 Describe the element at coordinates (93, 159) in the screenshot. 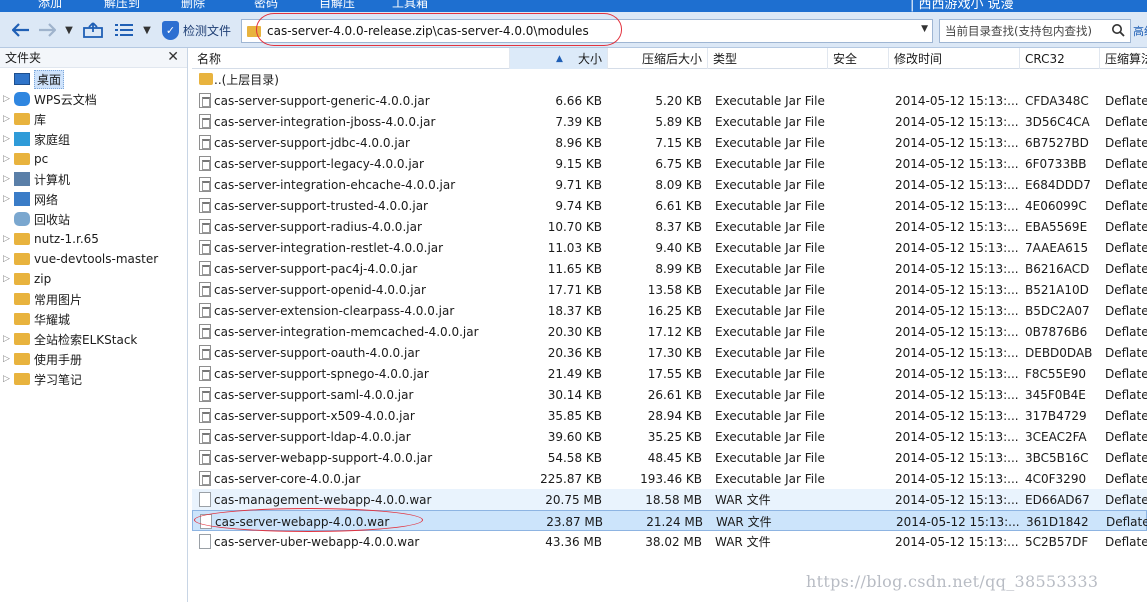

I see `tree-item: ▷ pc` at that location.